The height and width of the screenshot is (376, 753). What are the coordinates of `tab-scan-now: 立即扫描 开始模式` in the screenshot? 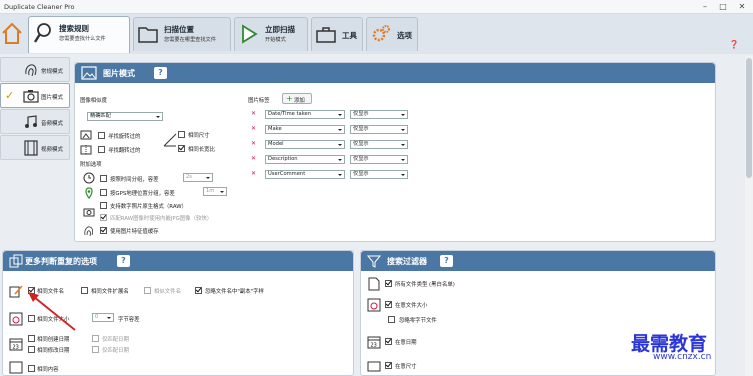 It's located at (271, 34).